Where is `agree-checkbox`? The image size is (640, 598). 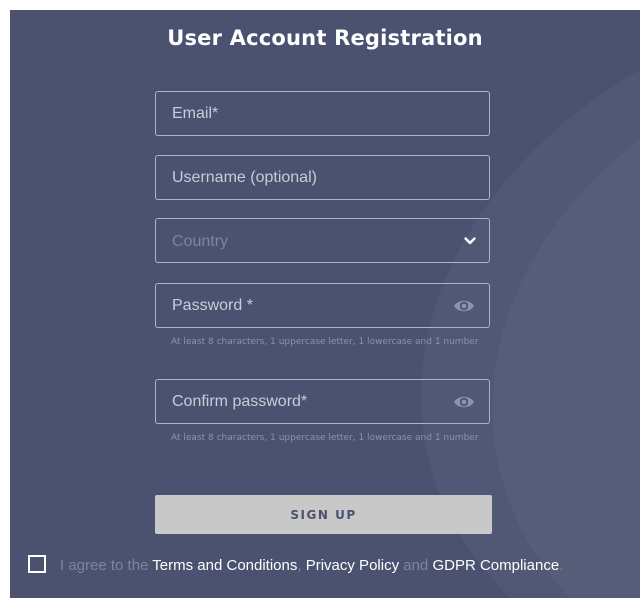 agree-checkbox is located at coordinates (37, 564).